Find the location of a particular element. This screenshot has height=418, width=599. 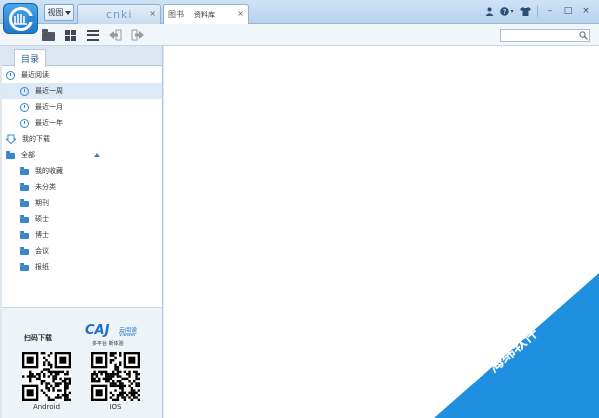

tree-item-label: 最近阅读 is located at coordinates (35, 75).